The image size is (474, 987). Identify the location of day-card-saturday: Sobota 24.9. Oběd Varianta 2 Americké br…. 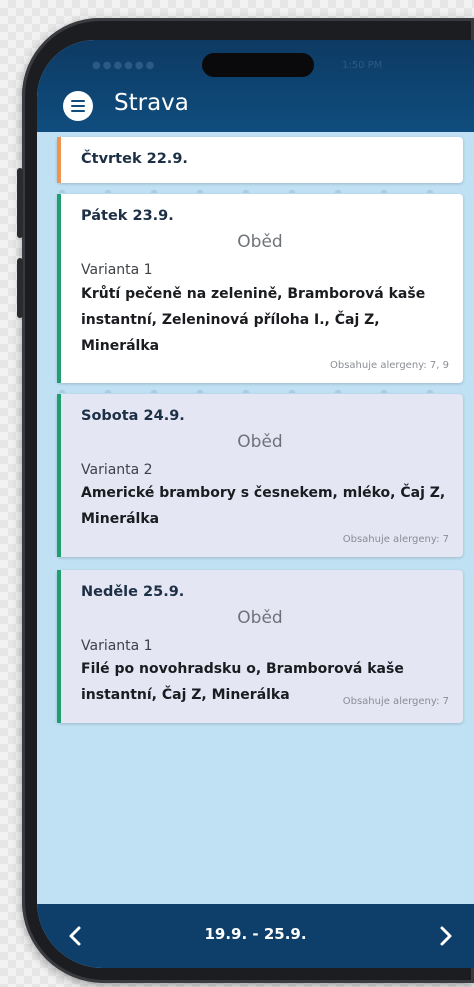
(260, 475).